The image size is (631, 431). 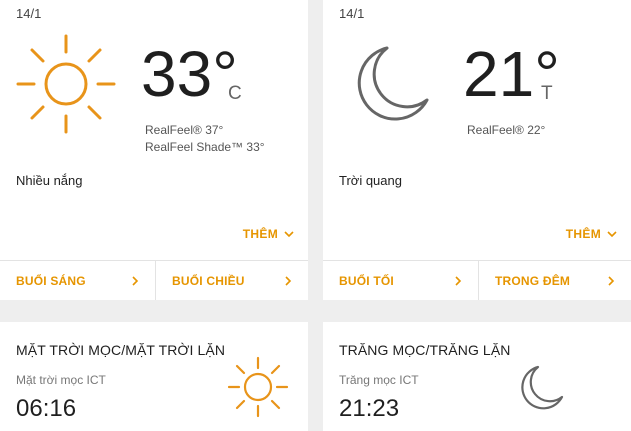 What do you see at coordinates (366, 280) in the screenshot?
I see `nav-evening-label: BUỔI TỐI` at bounding box center [366, 280].